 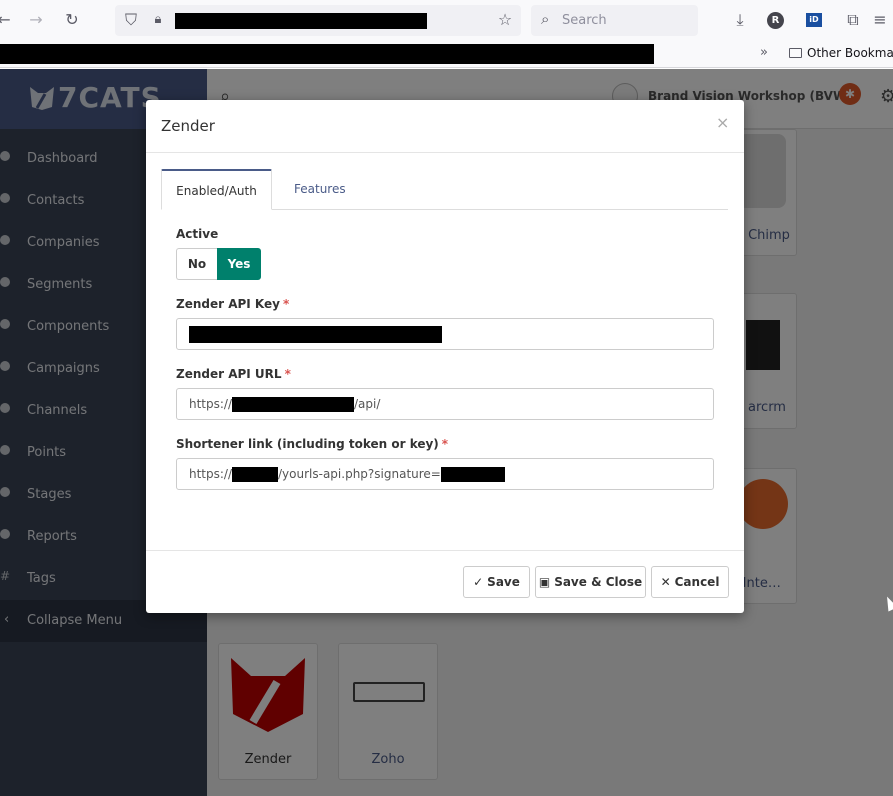 I want to click on back-icon: ←, so click(x=7, y=20).